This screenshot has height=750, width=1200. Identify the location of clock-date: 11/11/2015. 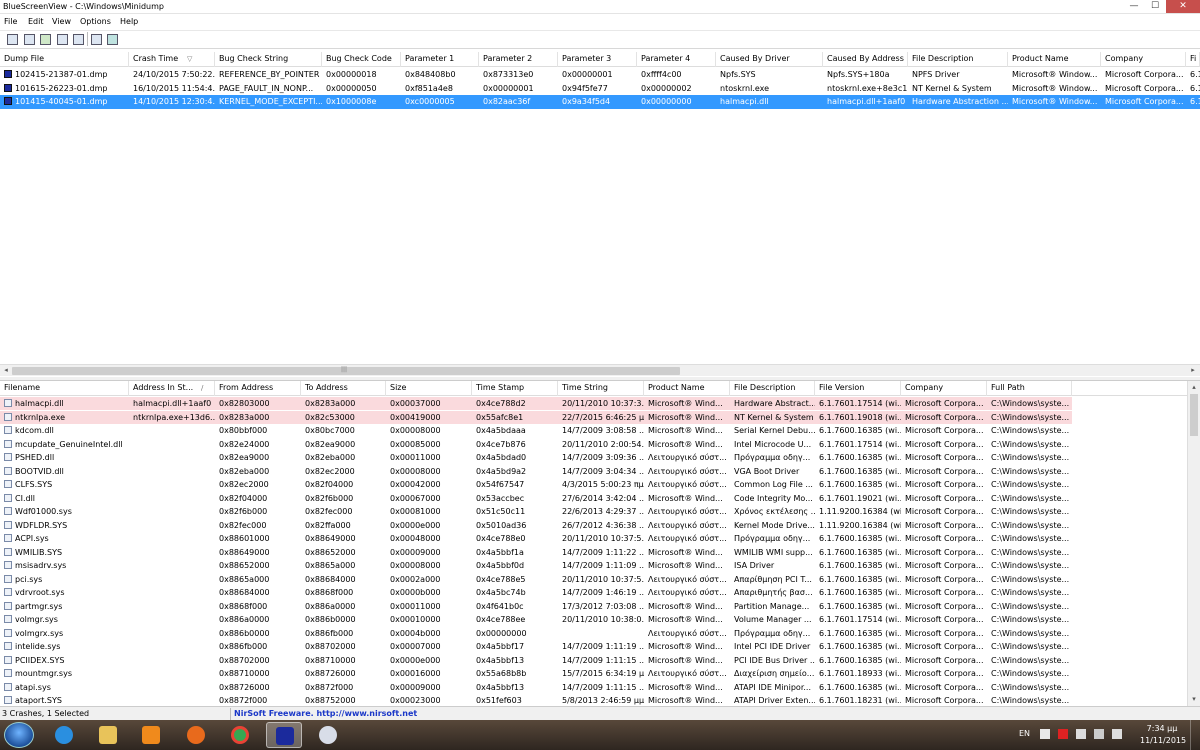
(1163, 740).